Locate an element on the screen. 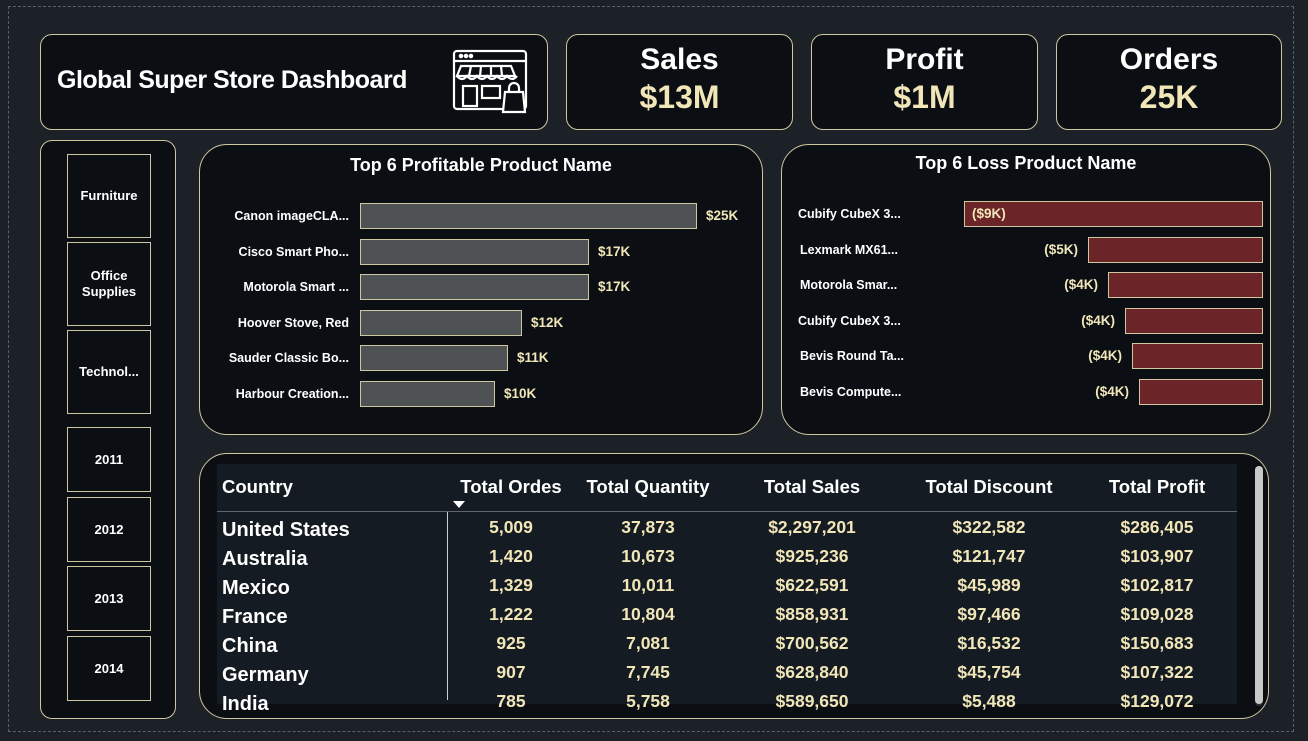 This screenshot has height=741, width=1308. table-column-divider is located at coordinates (447, 606).